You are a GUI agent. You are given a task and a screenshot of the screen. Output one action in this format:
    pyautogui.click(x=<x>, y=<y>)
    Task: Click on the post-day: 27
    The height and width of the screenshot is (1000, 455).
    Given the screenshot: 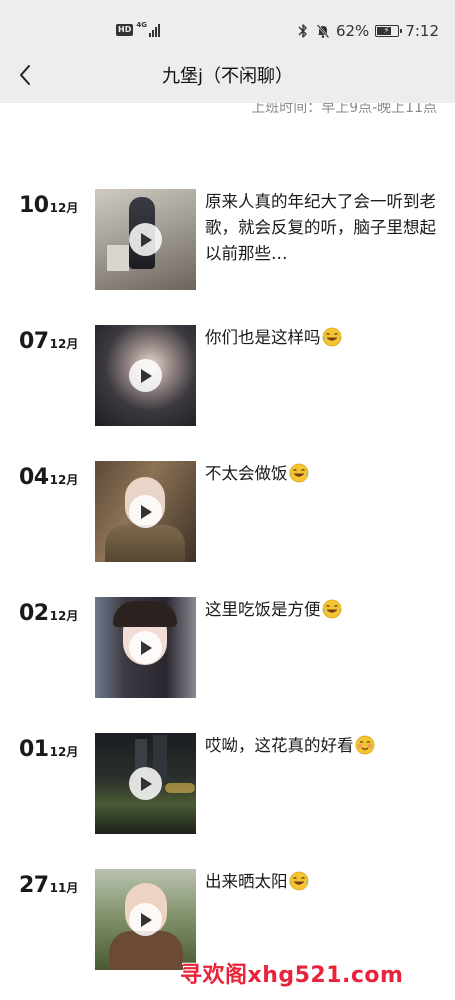 What is the action you would take?
    pyautogui.click(x=34, y=885)
    